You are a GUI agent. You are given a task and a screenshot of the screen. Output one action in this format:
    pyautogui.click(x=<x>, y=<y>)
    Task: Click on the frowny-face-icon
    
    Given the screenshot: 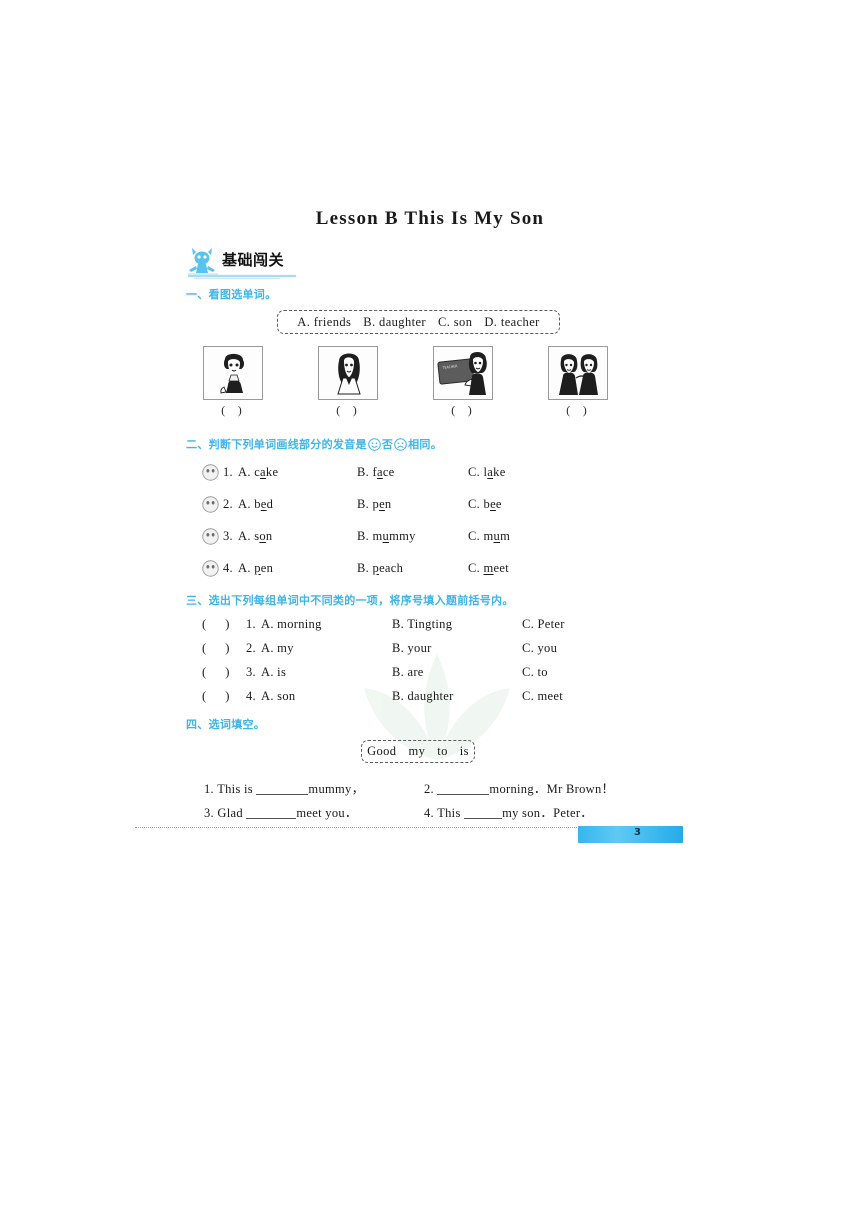 What is the action you would take?
    pyautogui.click(x=400, y=444)
    